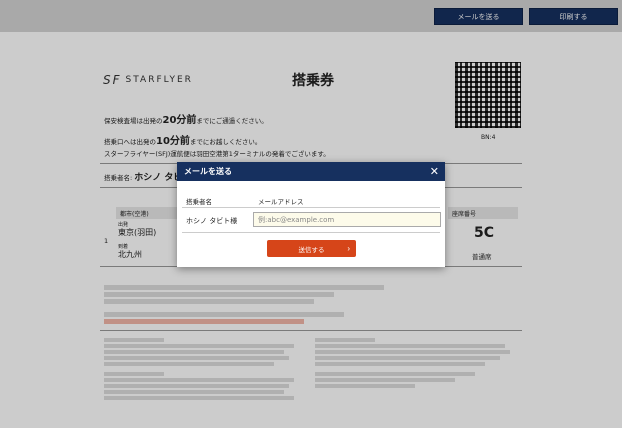 Image resolution: width=622 pixels, height=428 pixels. I want to click on passenger-header: 搭乗者名, so click(199, 202).